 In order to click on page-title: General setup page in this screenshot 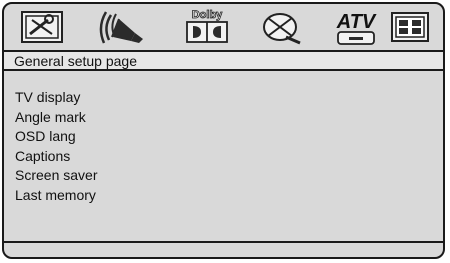, I will do `click(75, 61)`.